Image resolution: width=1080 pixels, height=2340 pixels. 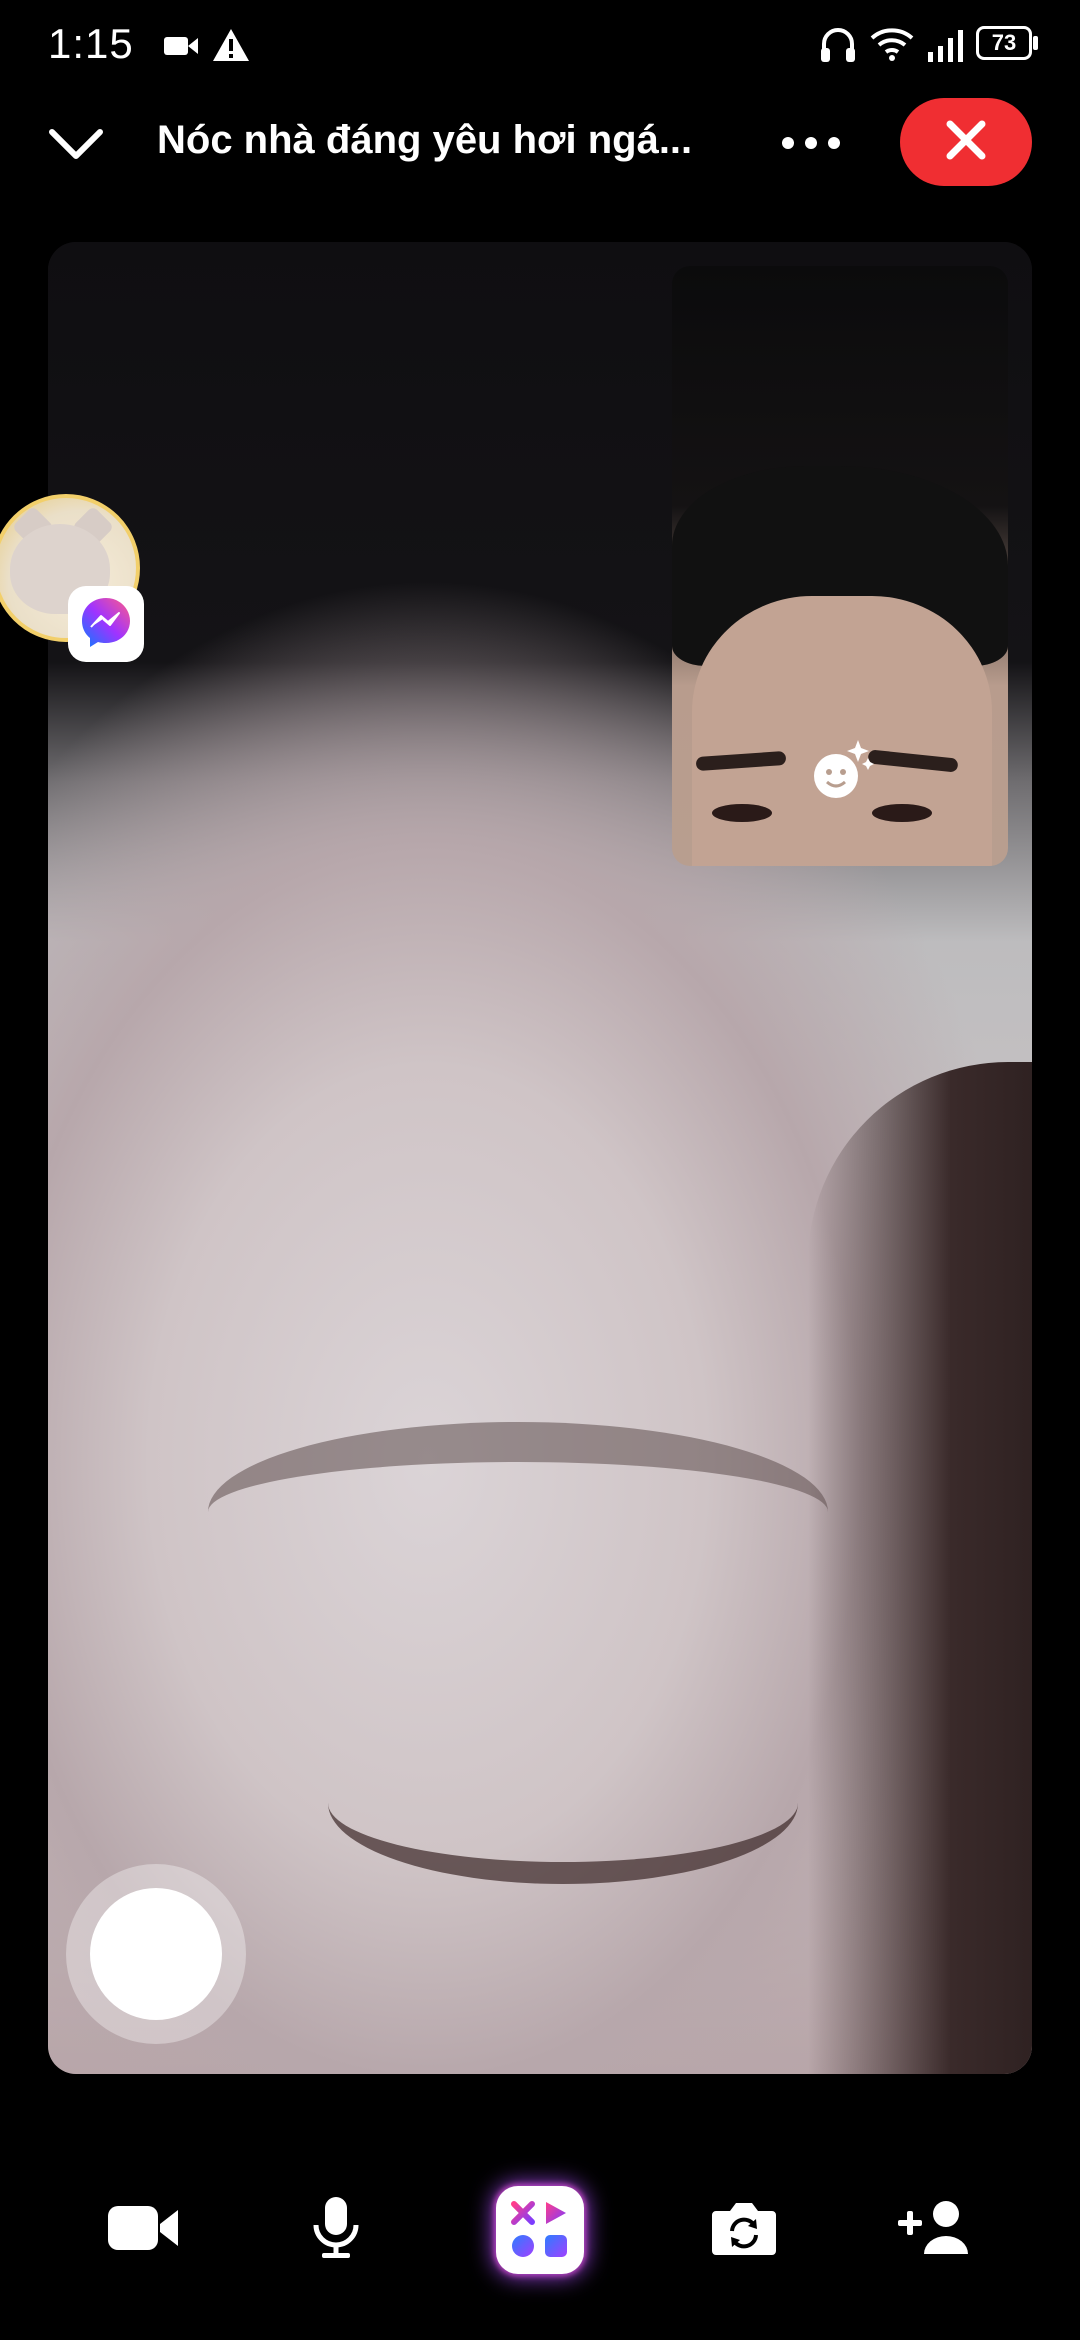 I want to click on flip-camera-button, so click(x=744, y=2230).